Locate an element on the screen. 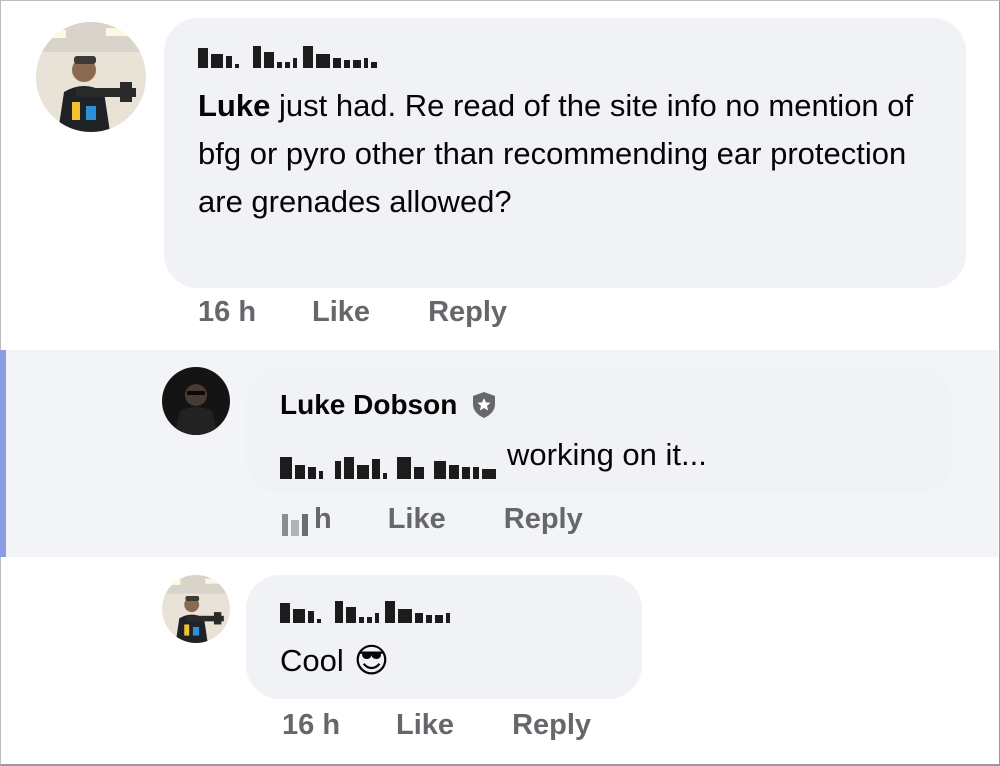  mention-link: Luke is located at coordinates (234, 105).